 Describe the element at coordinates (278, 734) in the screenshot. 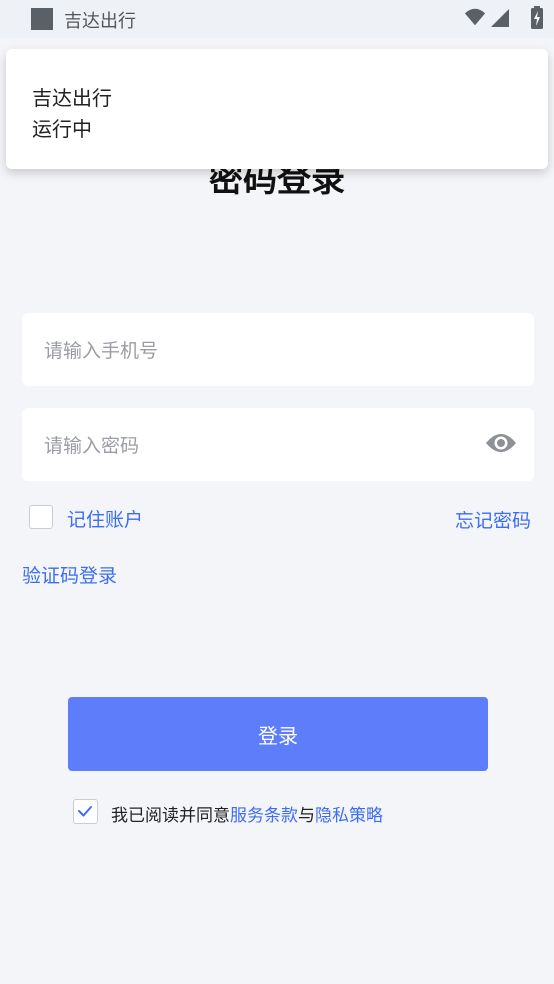

I see `login-button: 登录` at that location.